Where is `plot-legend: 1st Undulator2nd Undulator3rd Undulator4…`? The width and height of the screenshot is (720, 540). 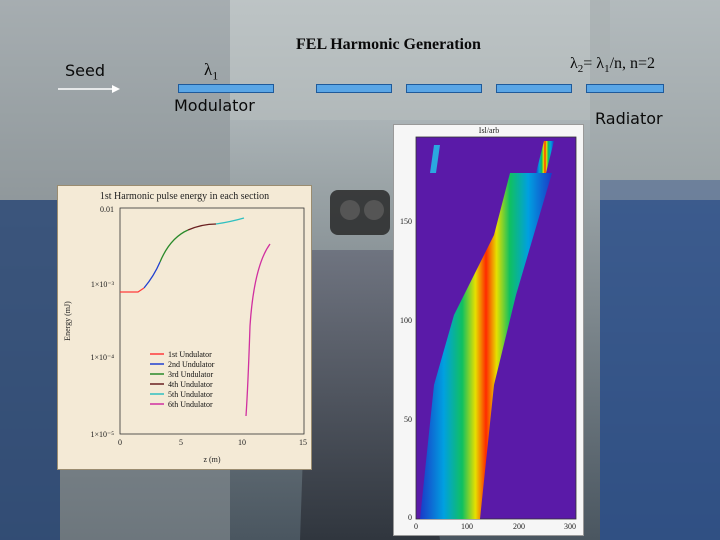
plot-legend: 1st Undulator2nd Undulator3rd Undulator4… is located at coordinates (182, 379).